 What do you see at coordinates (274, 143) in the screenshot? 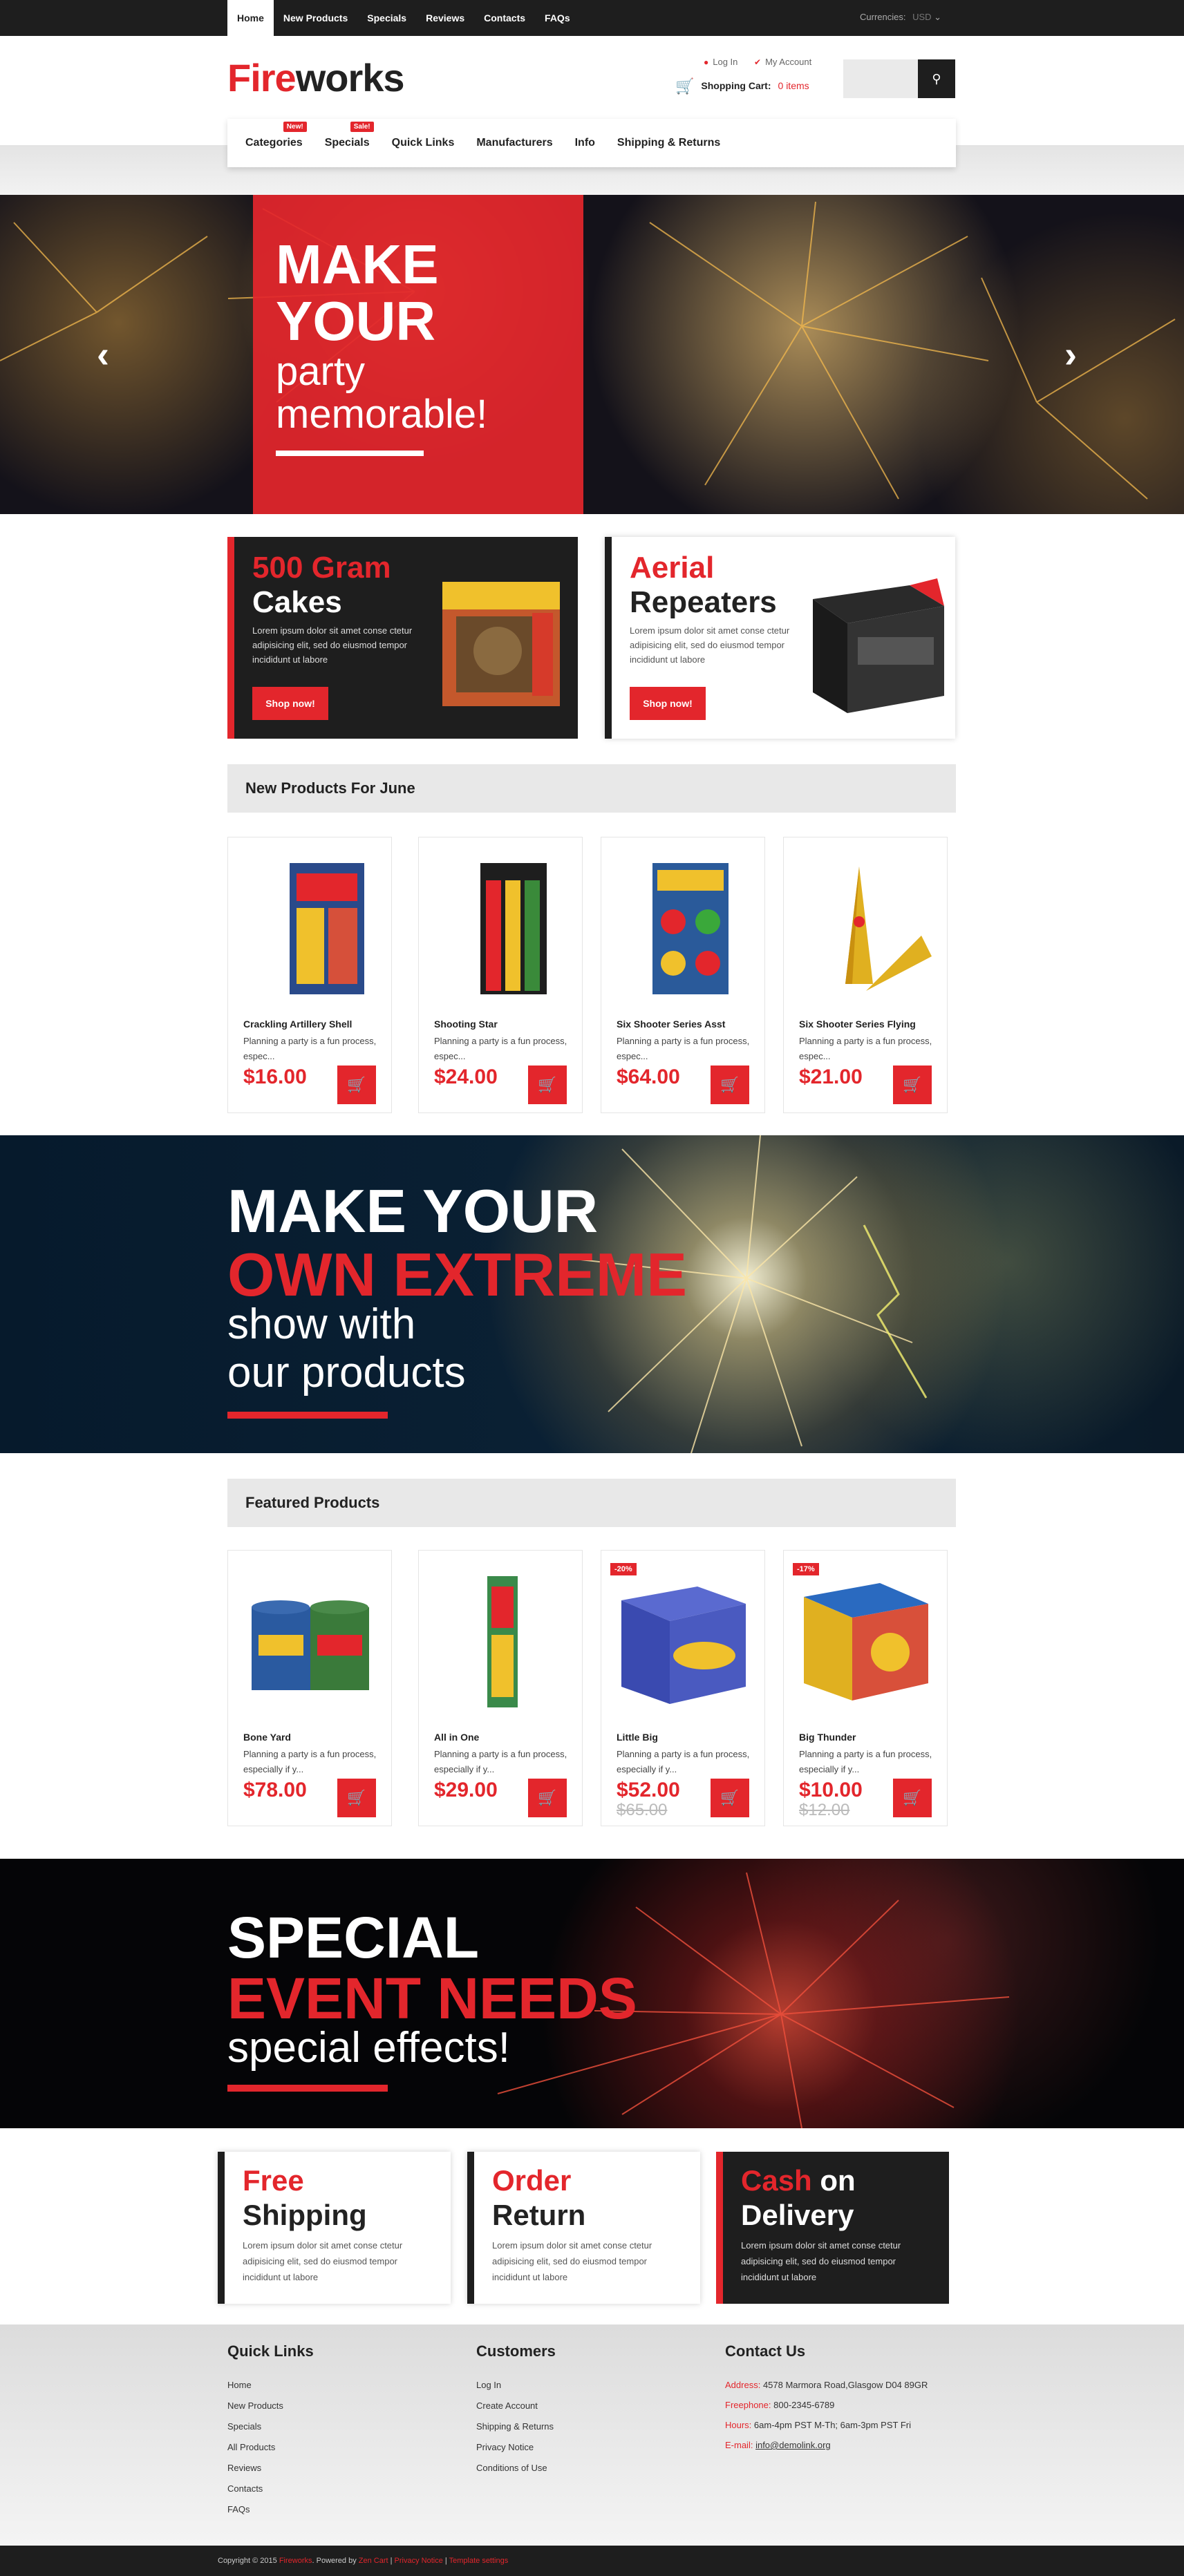
I see `nav-categories-label: Categories` at bounding box center [274, 143].